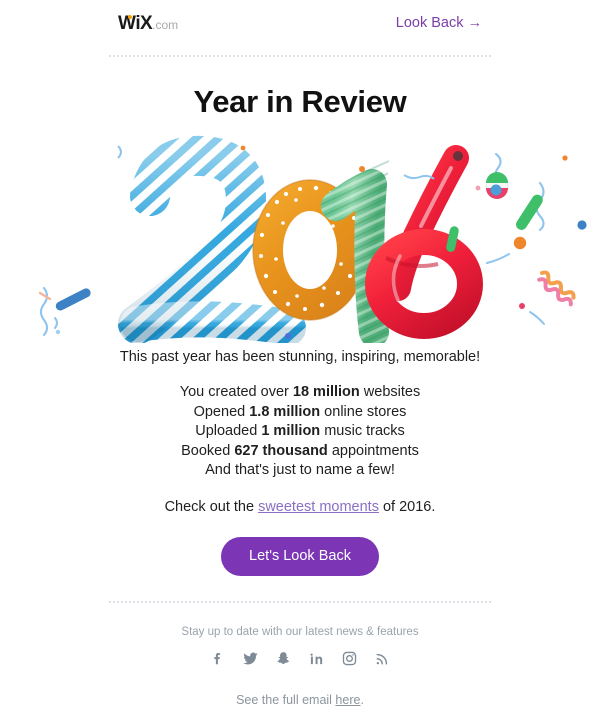 This screenshot has width=600, height=707. What do you see at coordinates (129, 16) in the screenshot?
I see `wix-logo-i-dot` at bounding box center [129, 16].